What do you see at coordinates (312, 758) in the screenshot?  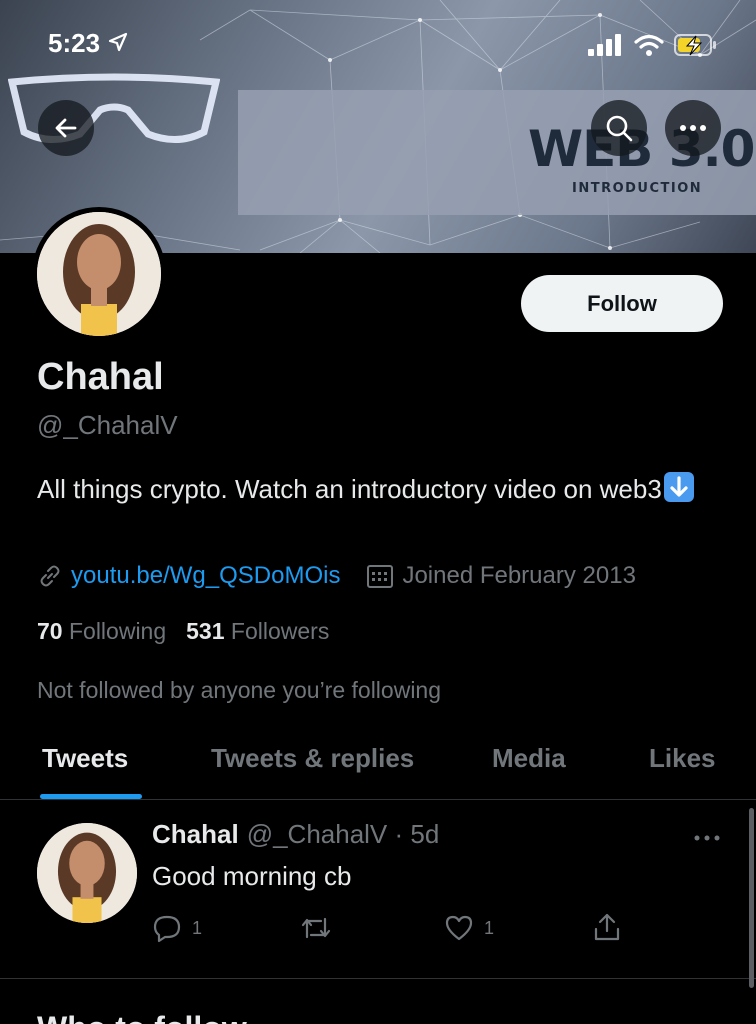 I see `tab-tweets-replies: Tweets & replies` at bounding box center [312, 758].